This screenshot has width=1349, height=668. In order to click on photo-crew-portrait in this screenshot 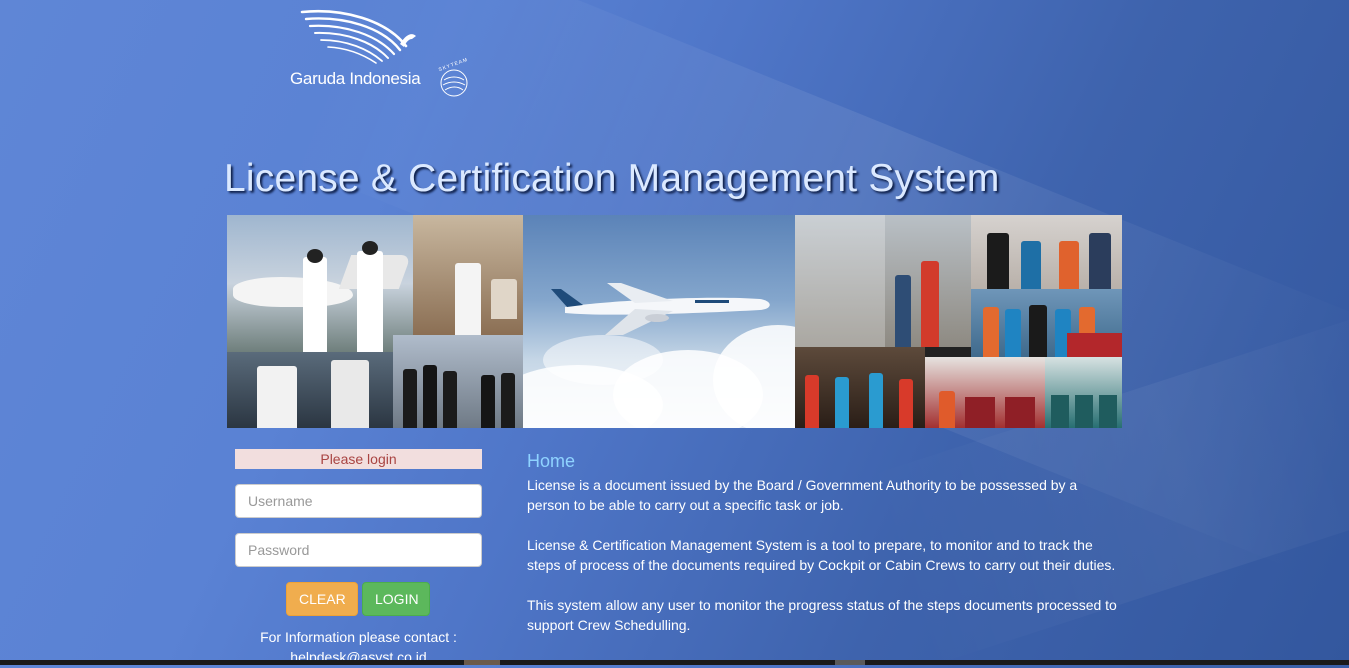, I will do `click(1046, 252)`.